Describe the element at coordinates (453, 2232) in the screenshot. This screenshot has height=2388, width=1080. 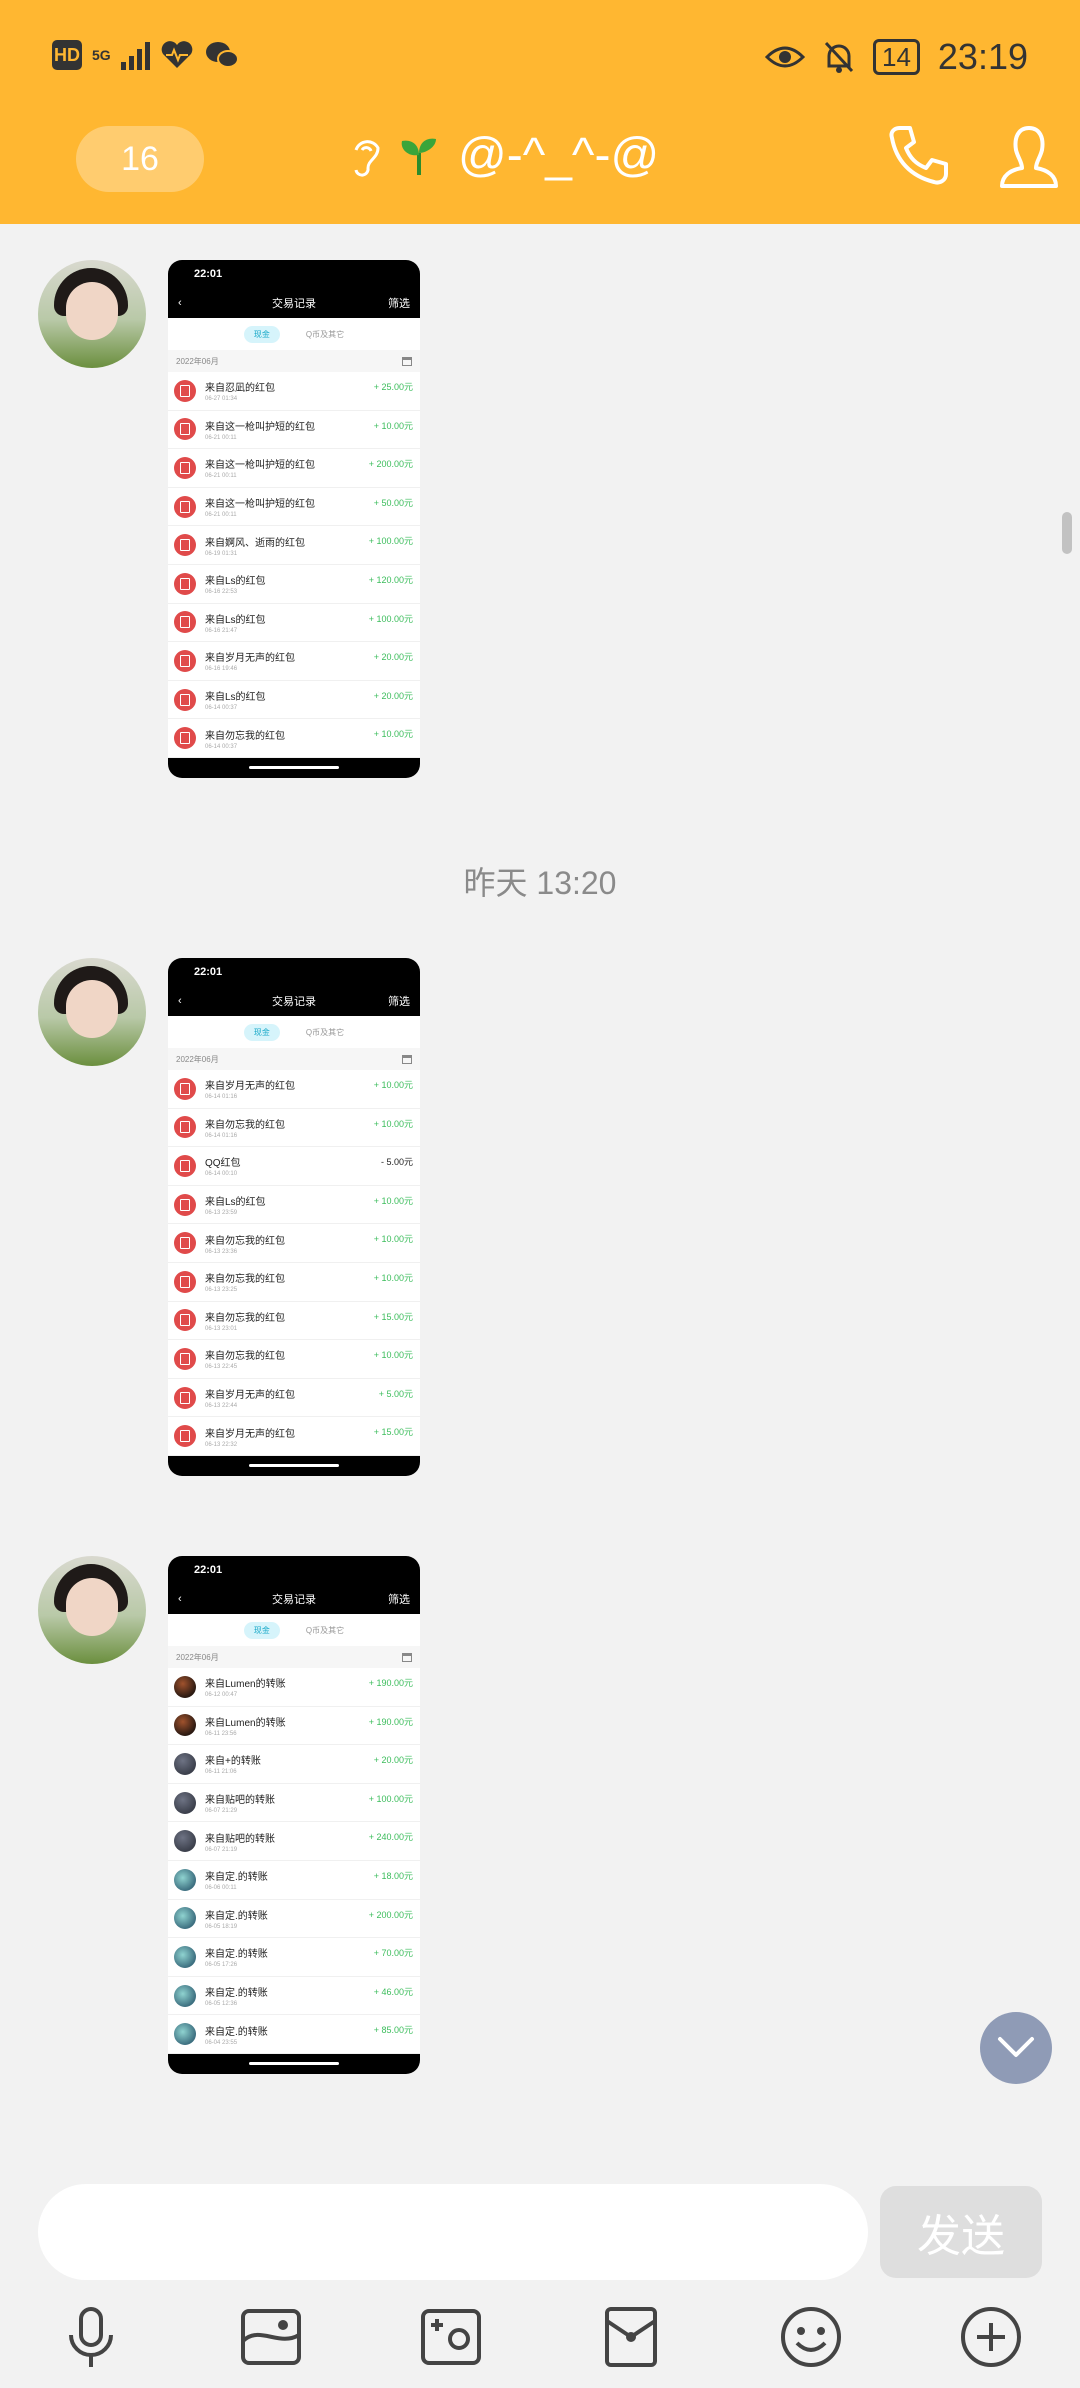
I see `message-input` at that location.